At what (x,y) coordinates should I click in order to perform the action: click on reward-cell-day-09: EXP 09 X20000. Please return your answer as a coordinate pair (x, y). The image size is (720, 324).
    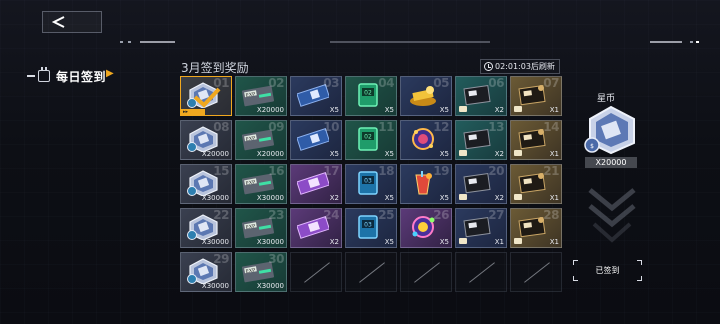
    Looking at the image, I should click on (261, 140).